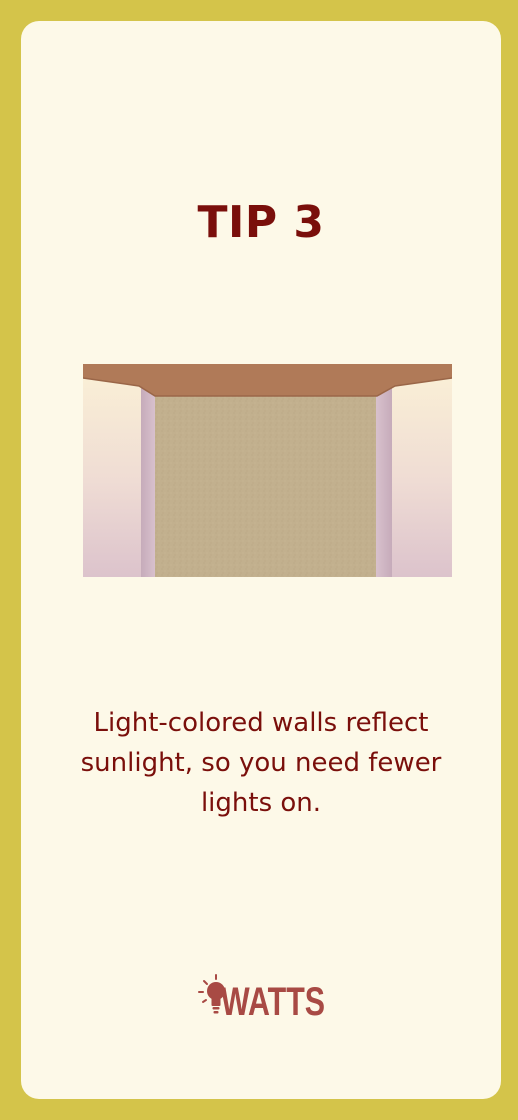 The image size is (518, 1120). Describe the element at coordinates (384, 480) in the screenshot. I see `right-pillar` at that location.